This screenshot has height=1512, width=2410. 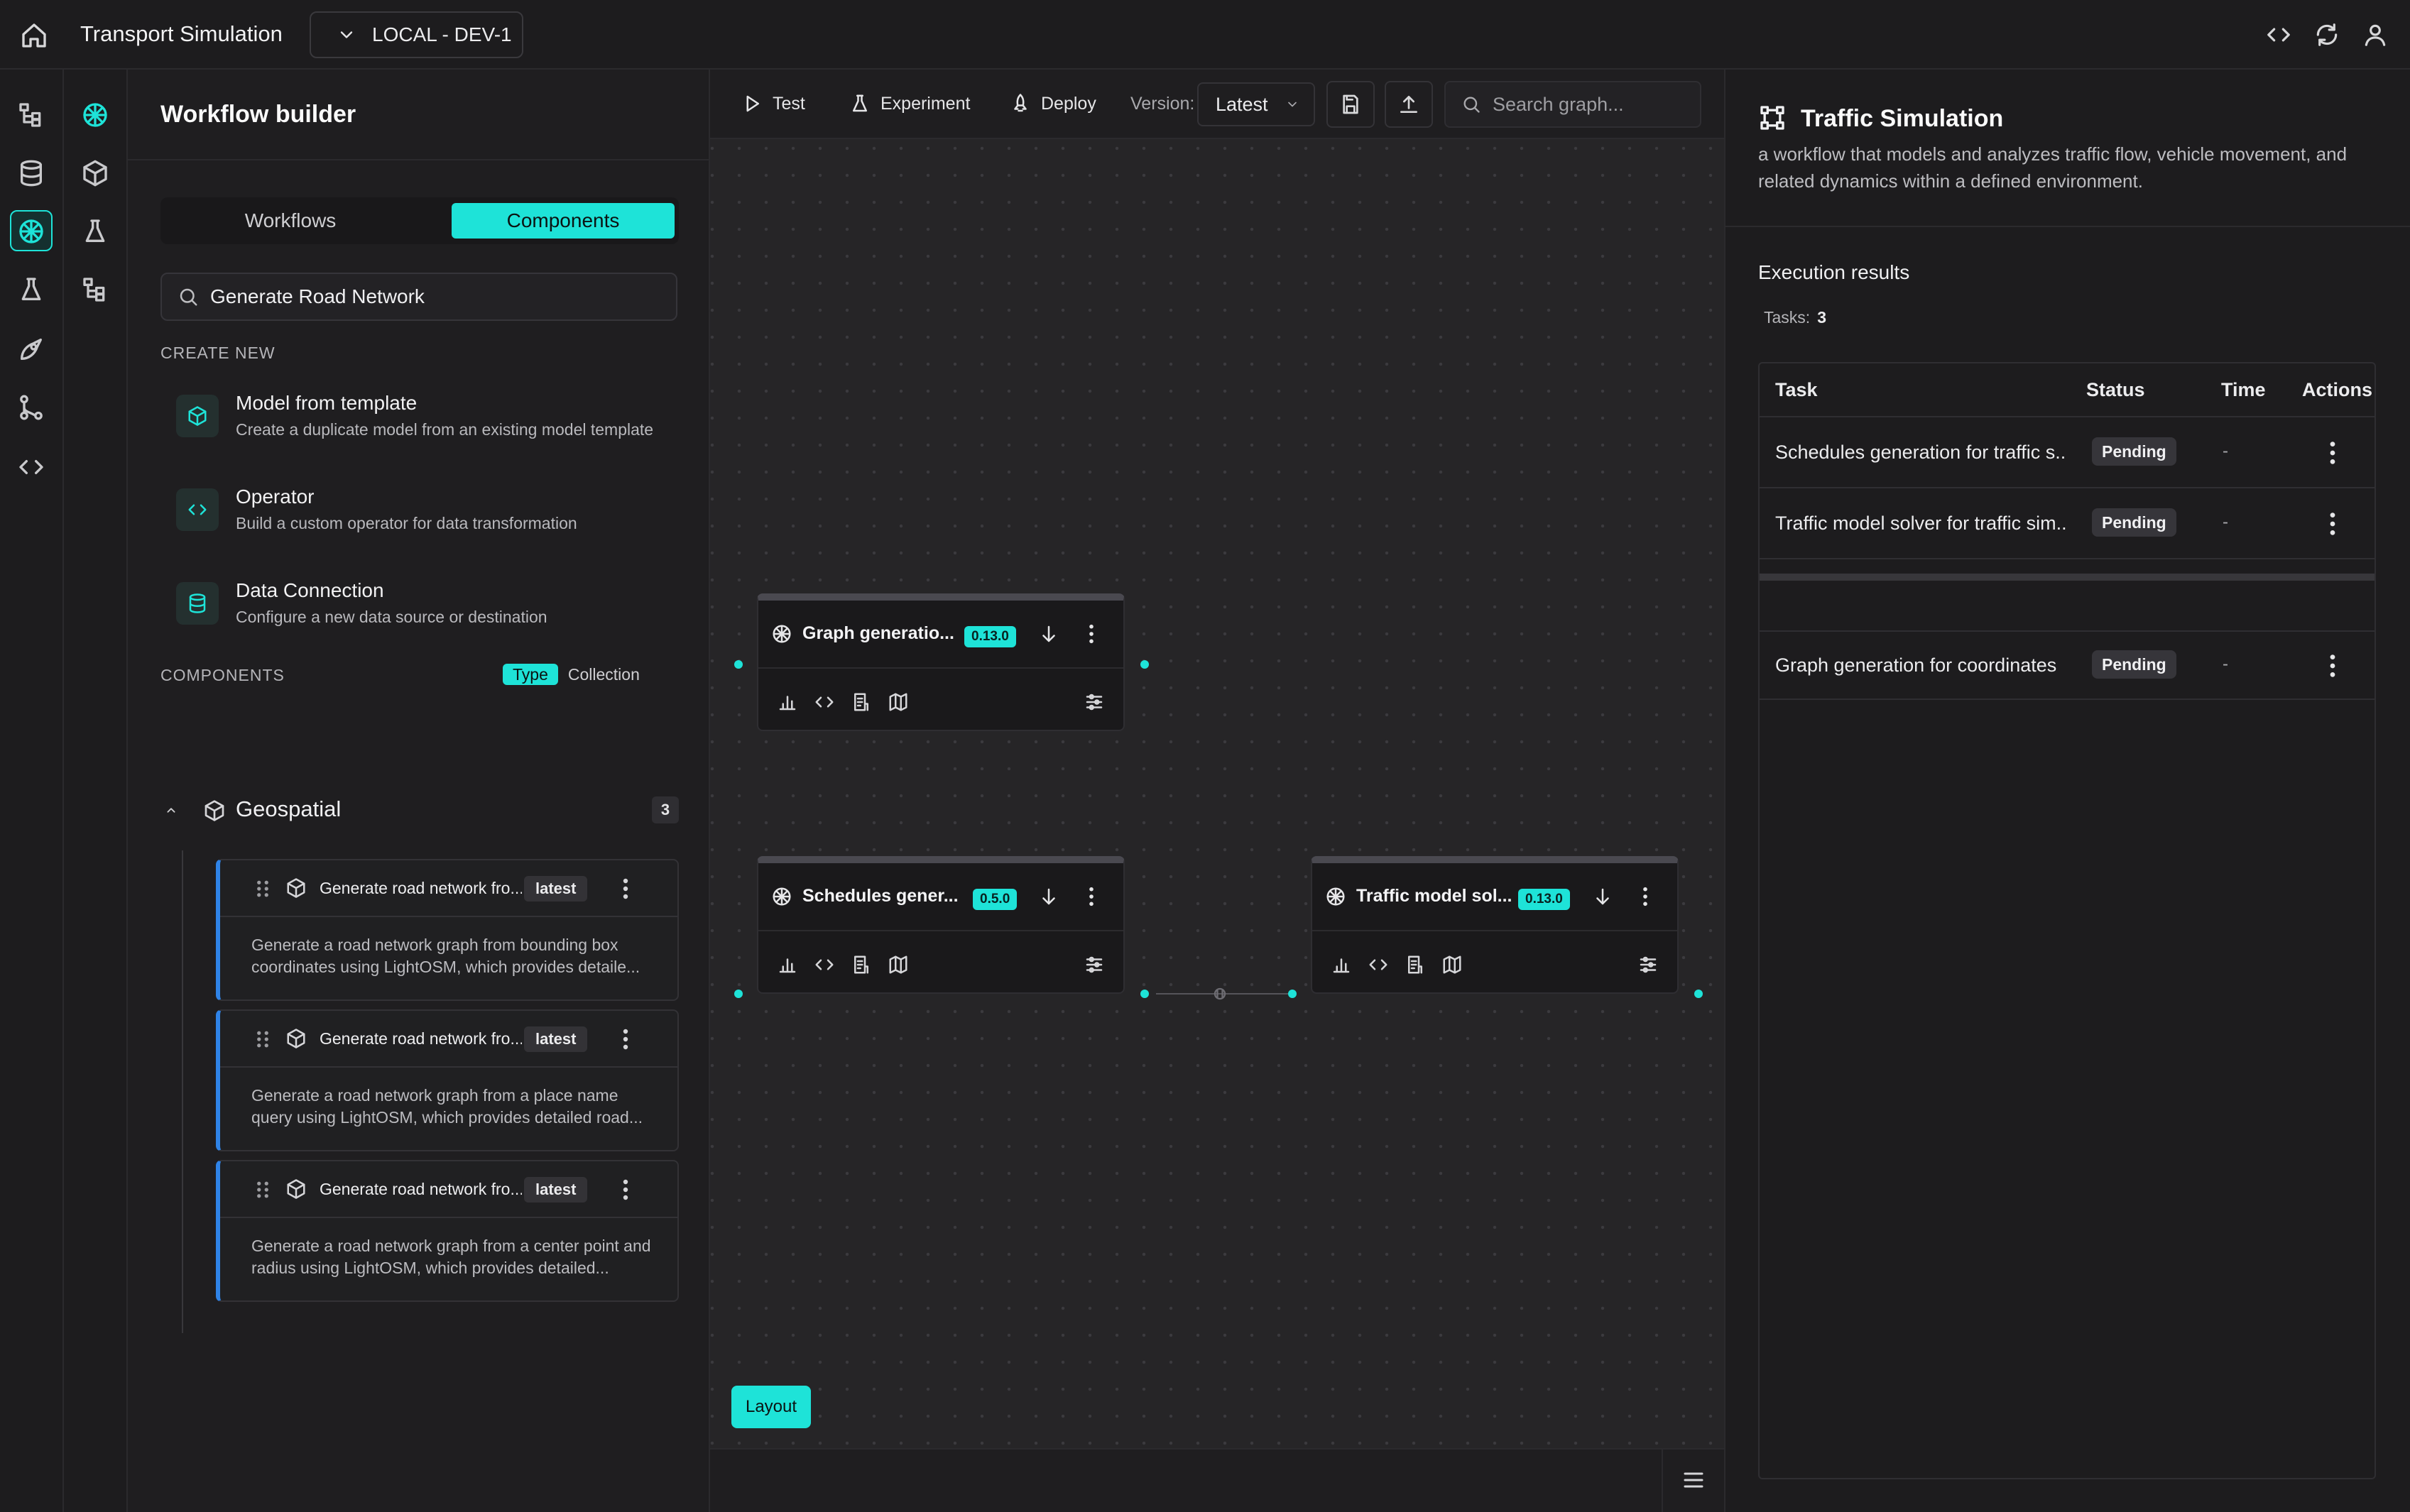 What do you see at coordinates (1693, 1480) in the screenshot?
I see `menu-button` at bounding box center [1693, 1480].